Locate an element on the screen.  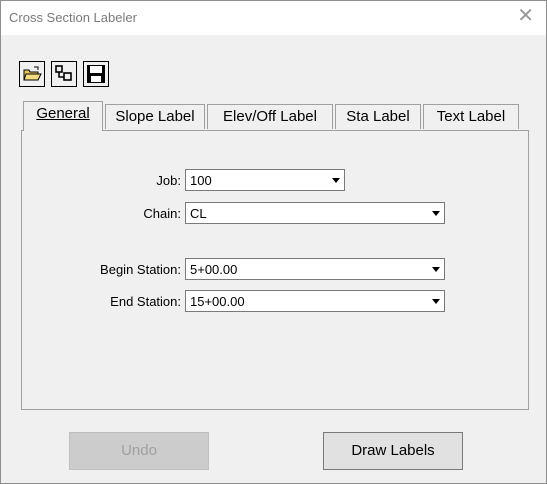
begin-station-select: 5+00.00 is located at coordinates (315, 269).